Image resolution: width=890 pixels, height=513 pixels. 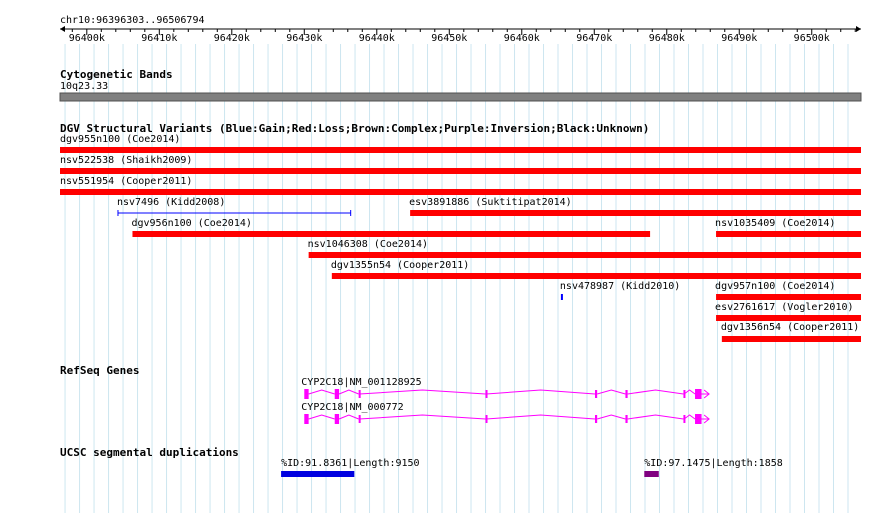 I want to click on dgv-feature-label: esv2761617 (Vogler2010), so click(x=784, y=308).